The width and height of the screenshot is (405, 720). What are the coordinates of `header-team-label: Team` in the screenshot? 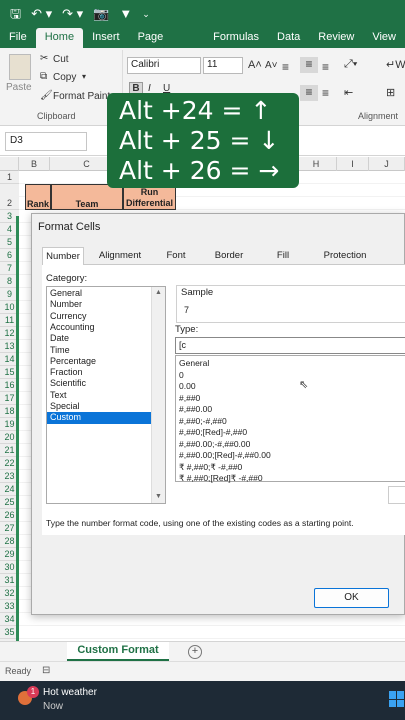 It's located at (87, 204).